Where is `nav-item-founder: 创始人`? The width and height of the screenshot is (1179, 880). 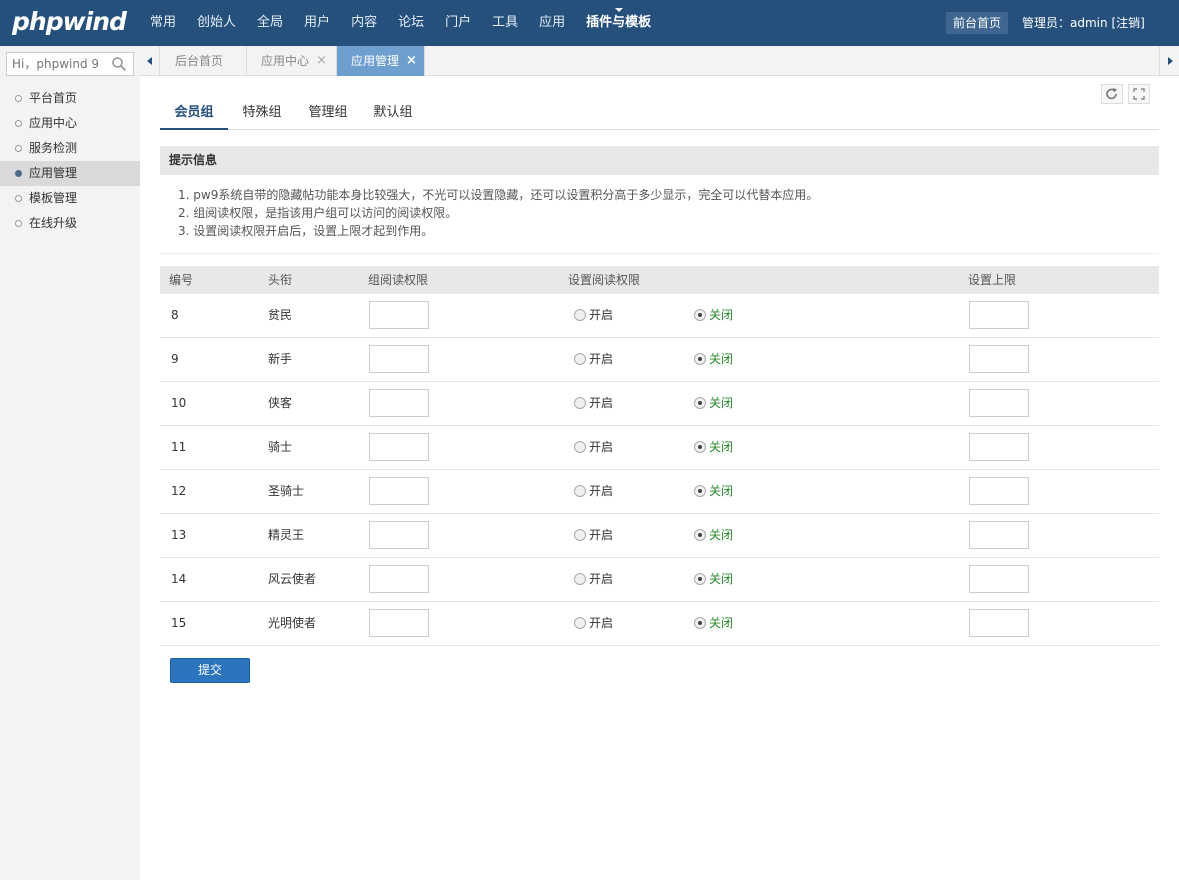 nav-item-founder: 创始人 is located at coordinates (216, 23).